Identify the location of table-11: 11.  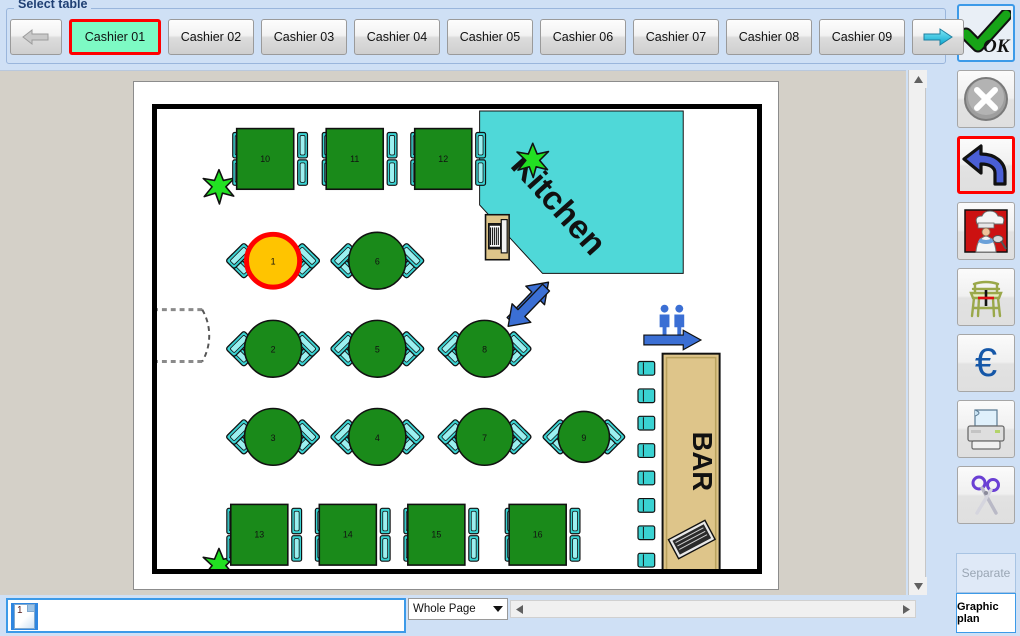
(359, 159).